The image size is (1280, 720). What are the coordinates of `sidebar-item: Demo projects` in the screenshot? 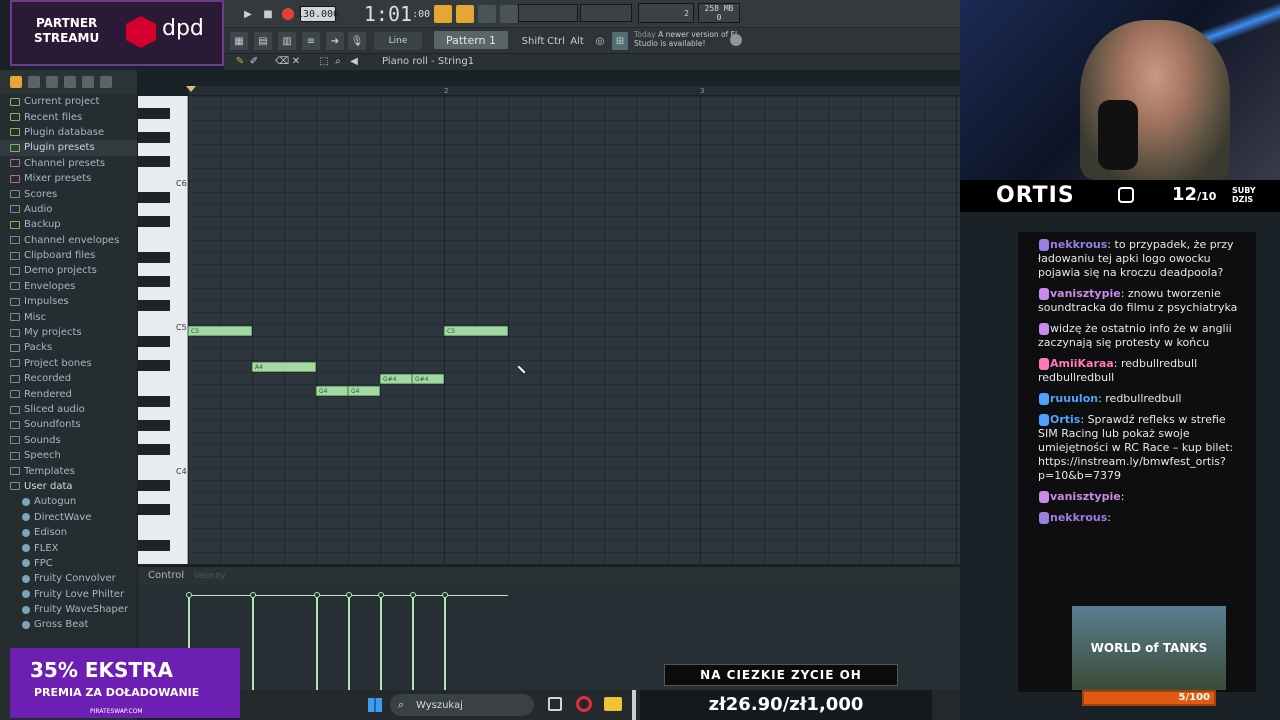 It's located at (68, 270).